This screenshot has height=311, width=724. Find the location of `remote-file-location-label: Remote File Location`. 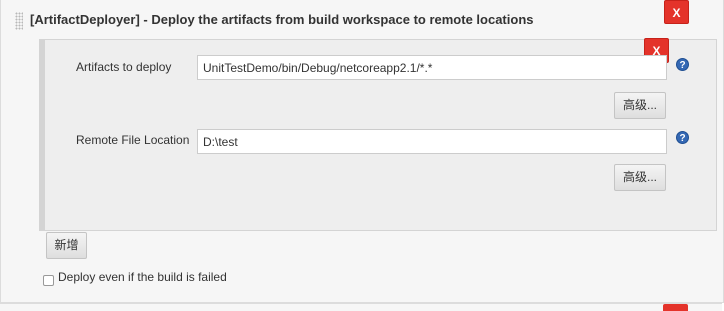

remote-file-location-label: Remote File Location is located at coordinates (133, 140).